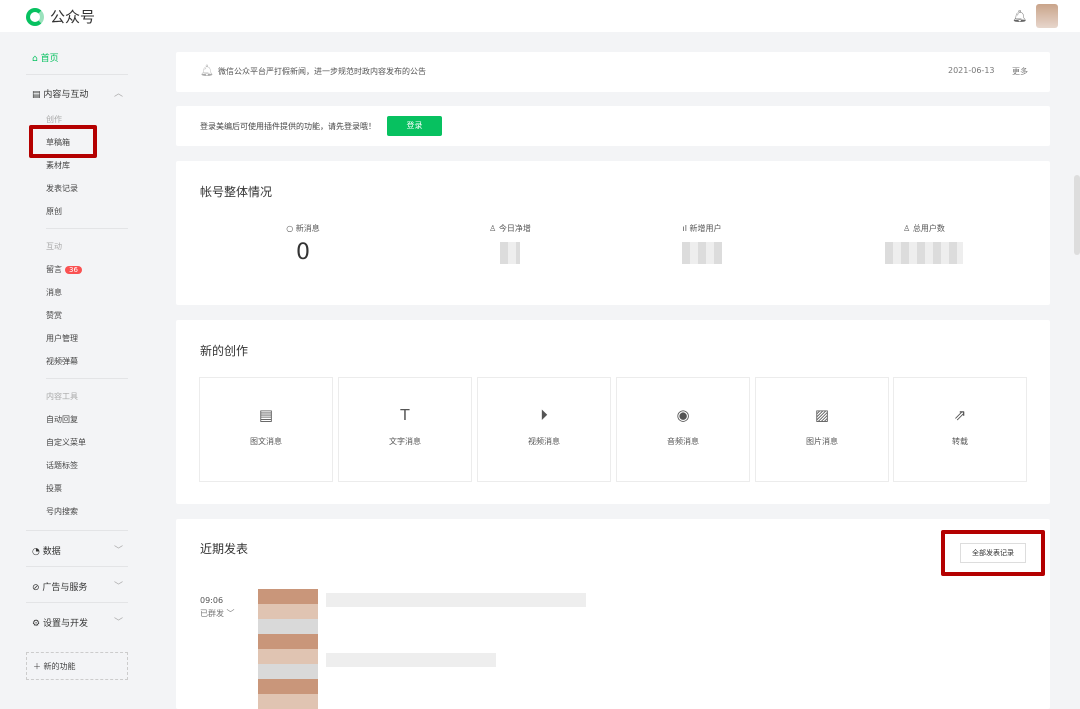 Image resolution: width=1080 pixels, height=709 pixels. I want to click on stat-net-growth: ♙ 今日净增, so click(510, 243).